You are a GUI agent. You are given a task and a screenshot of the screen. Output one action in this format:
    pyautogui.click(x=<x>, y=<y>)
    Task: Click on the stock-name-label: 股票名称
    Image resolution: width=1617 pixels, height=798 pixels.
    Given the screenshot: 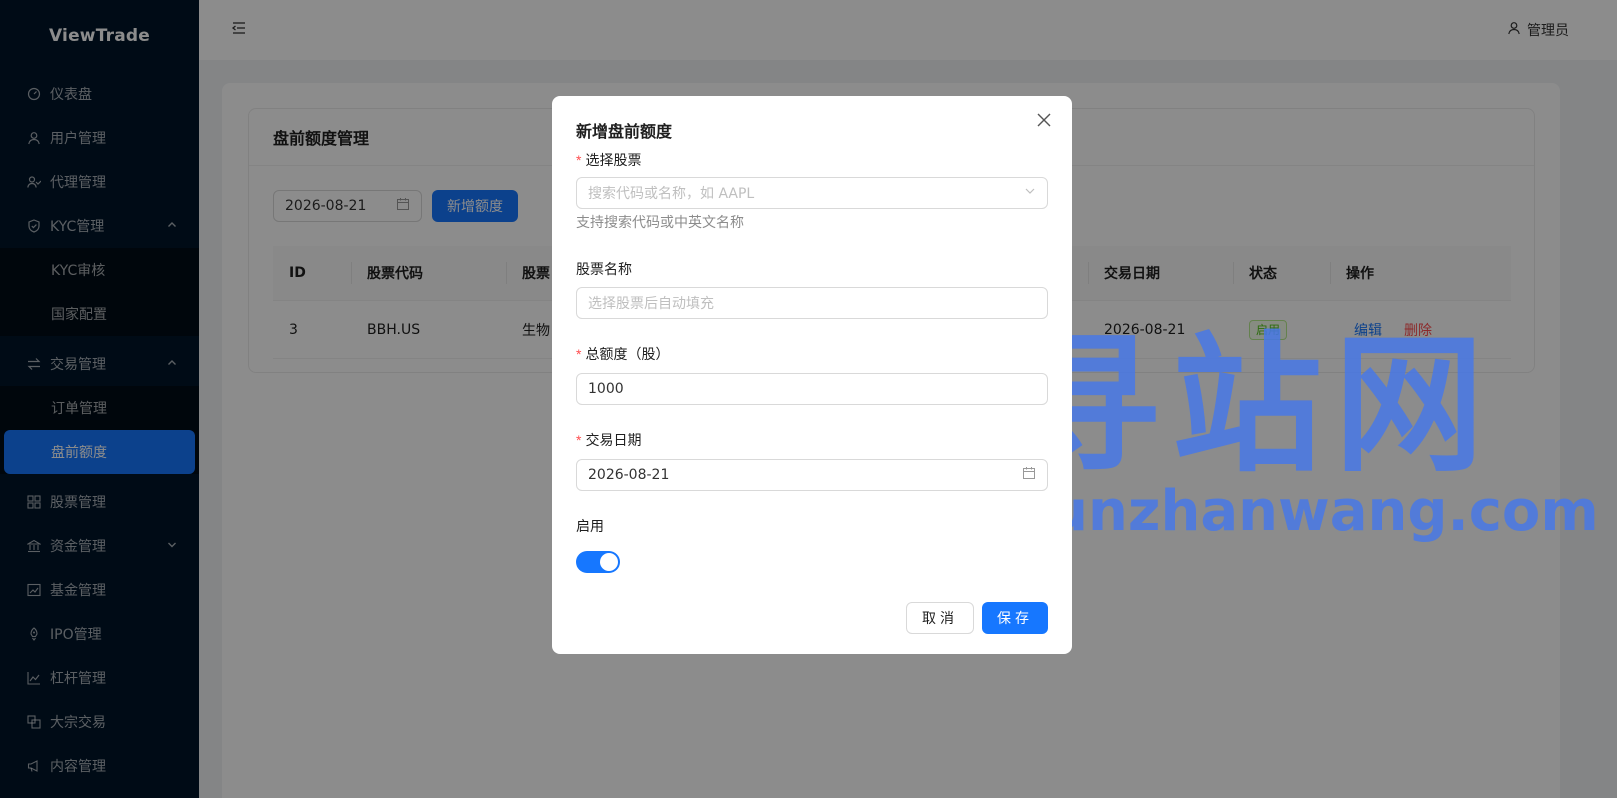 What is the action you would take?
    pyautogui.click(x=604, y=270)
    